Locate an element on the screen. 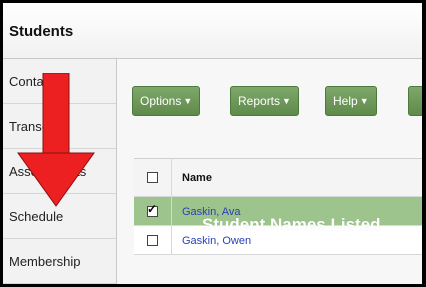 The width and height of the screenshot is (426, 287). annotation-label: Student Names Listed is located at coordinates (291, 224).